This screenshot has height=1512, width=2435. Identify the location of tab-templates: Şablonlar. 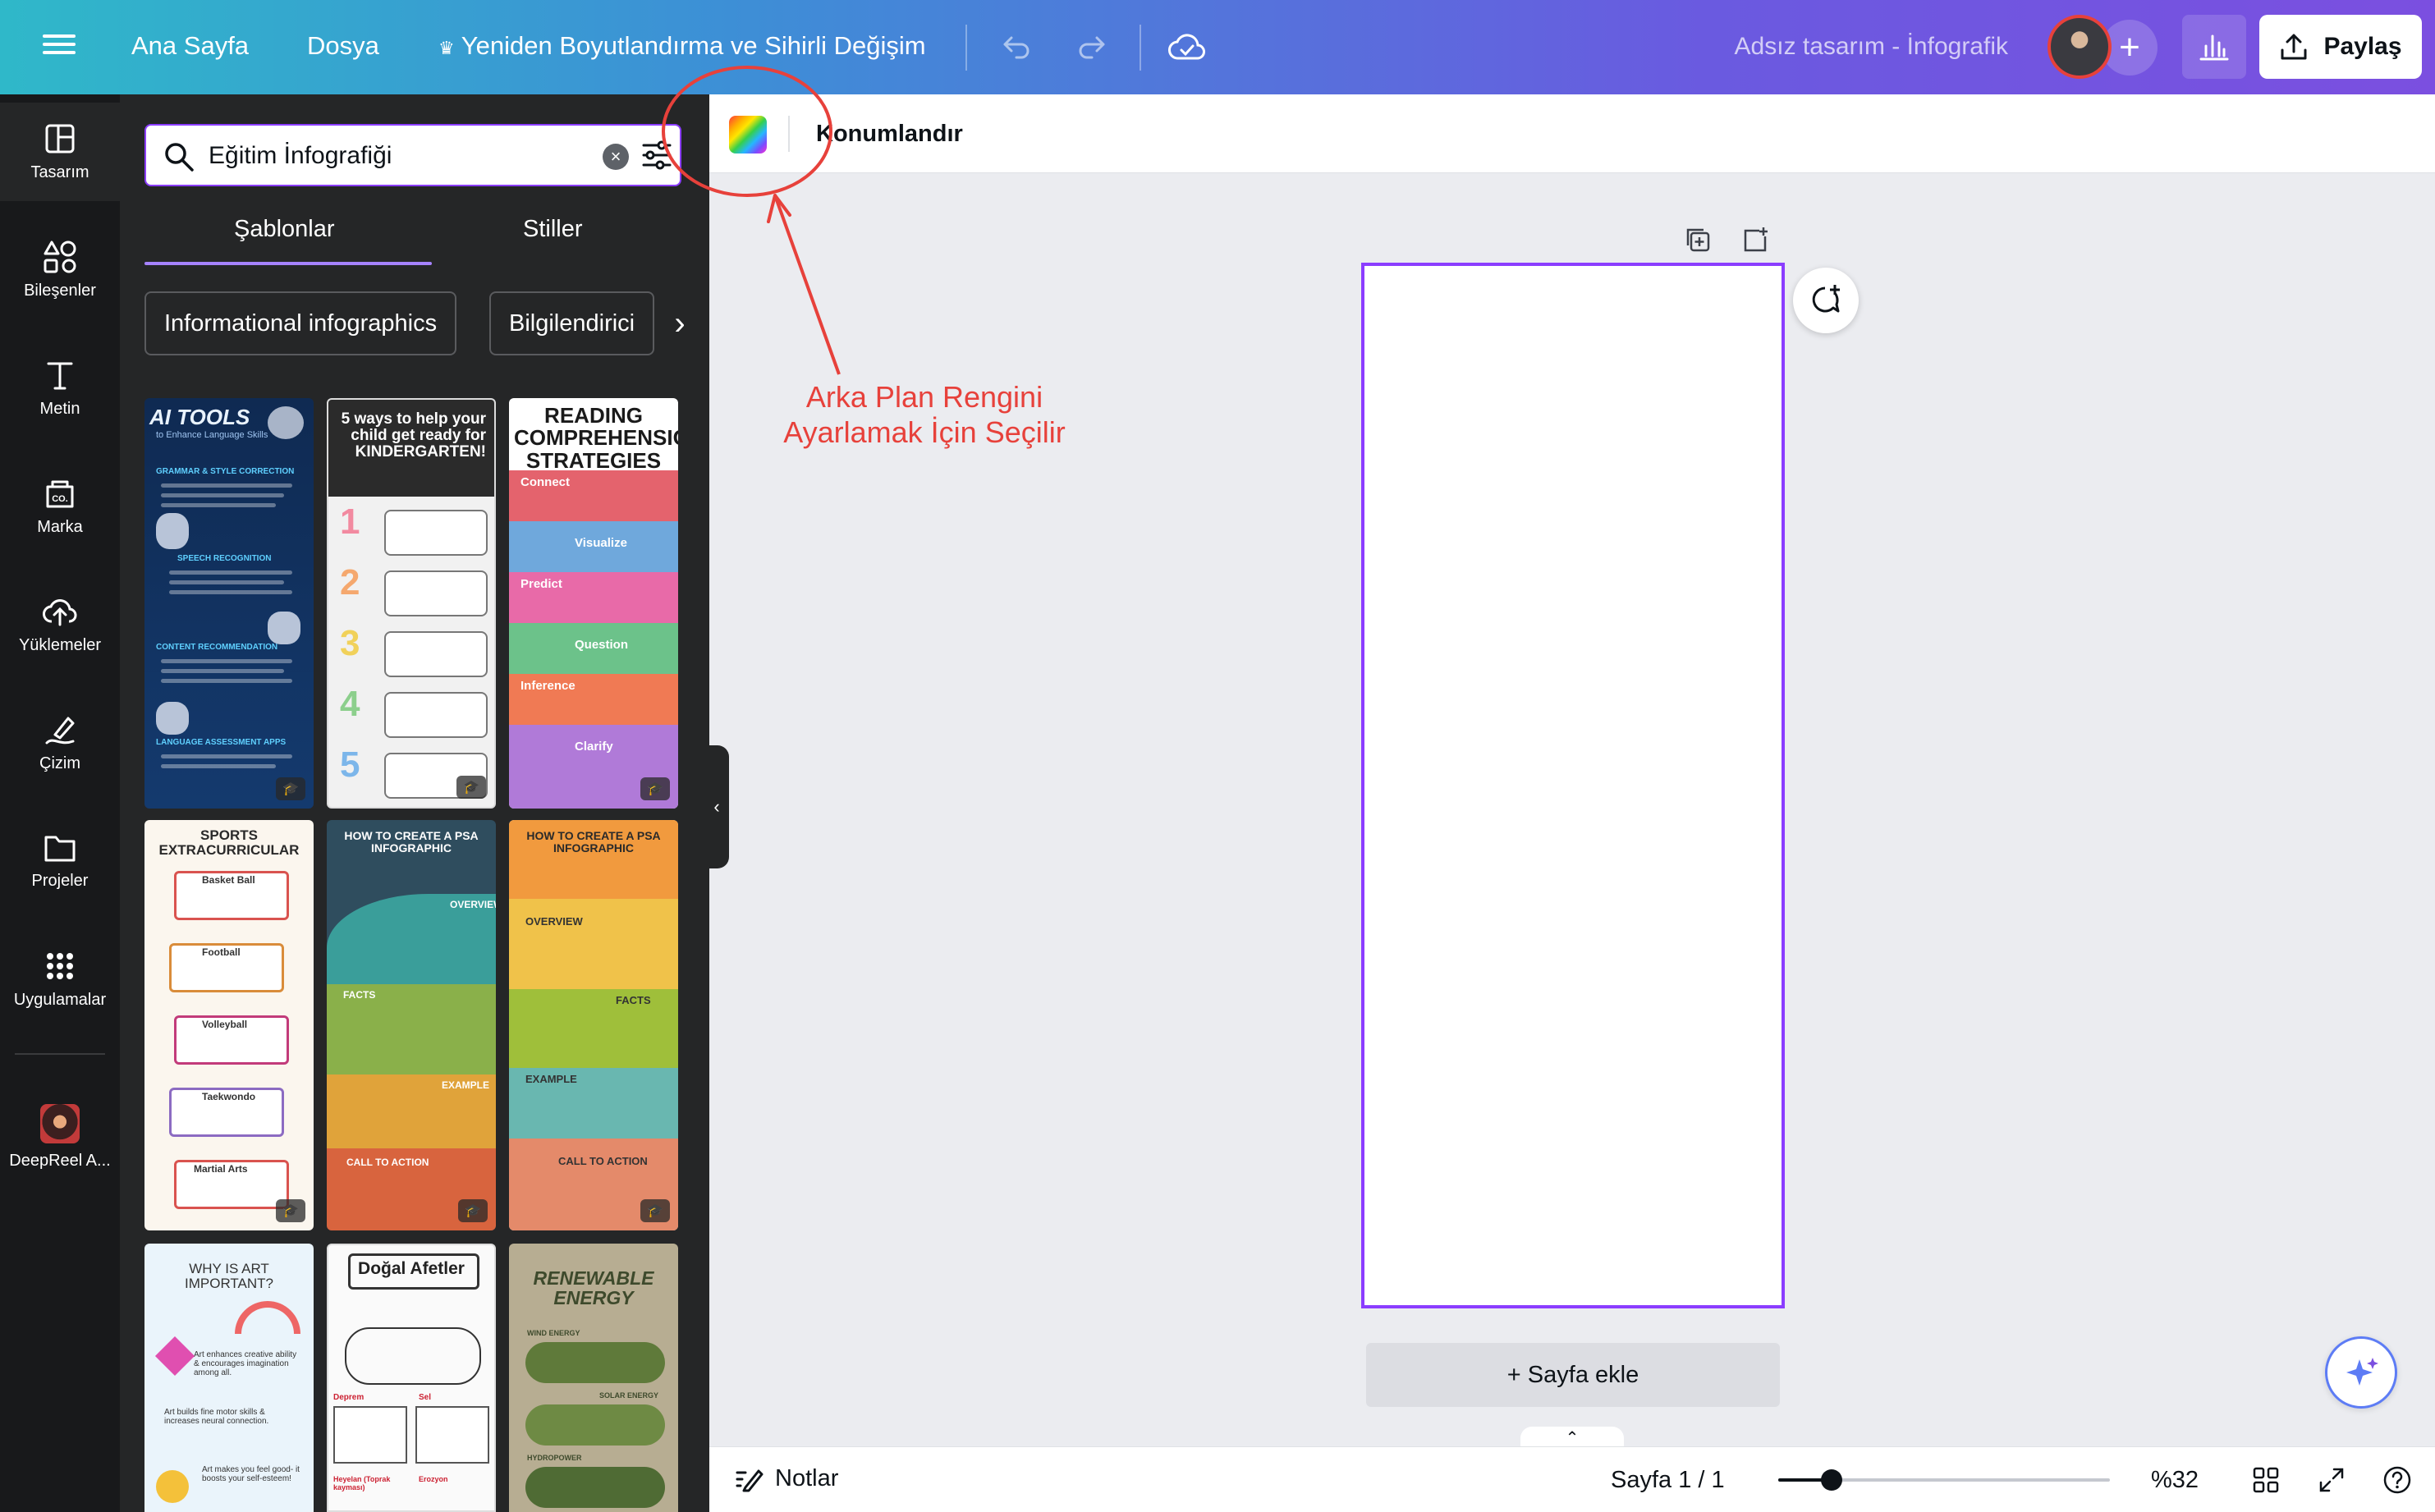
(284, 229).